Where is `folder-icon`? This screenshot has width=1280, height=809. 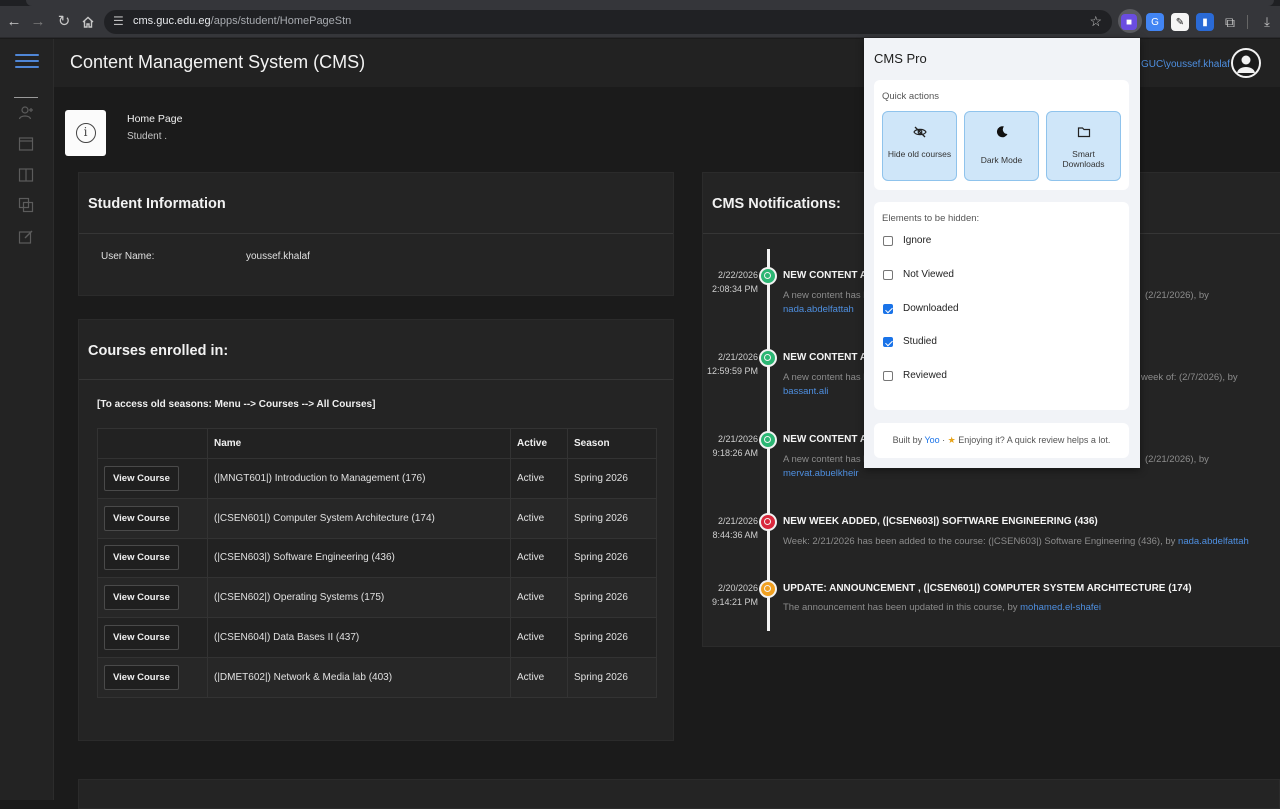
folder-icon is located at coordinates (1083, 132).